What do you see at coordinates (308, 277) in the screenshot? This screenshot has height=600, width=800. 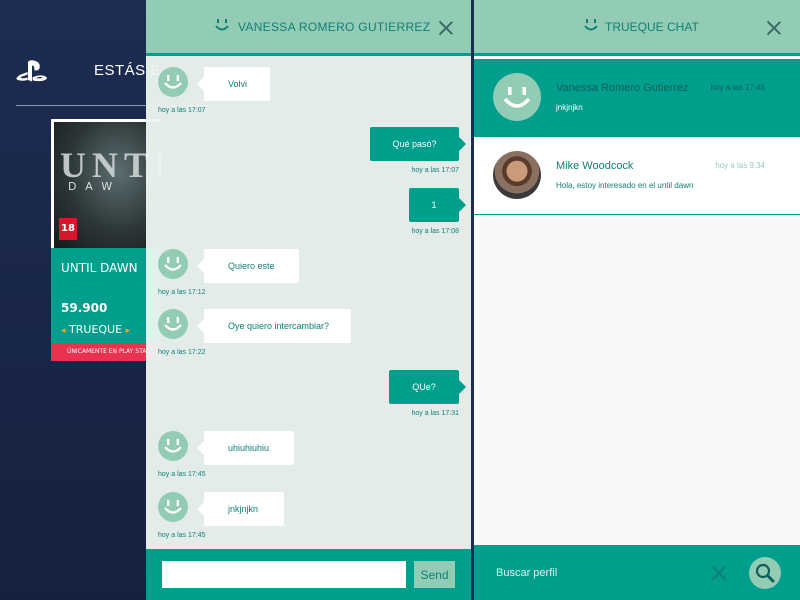 I see `chat-message: Quiero este hoy a las 17:12` at bounding box center [308, 277].